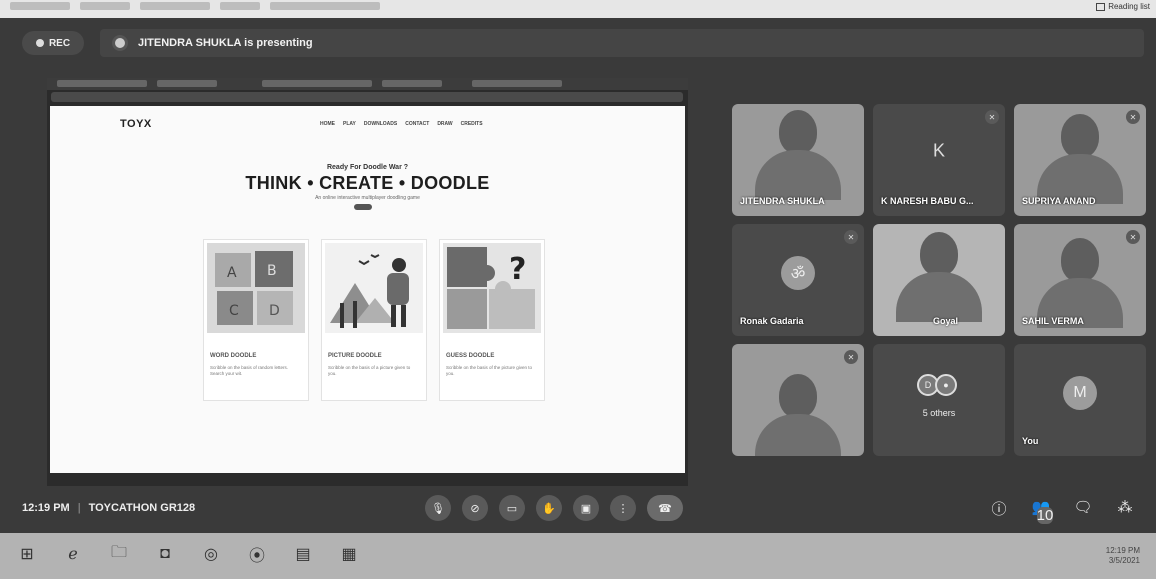  Describe the element at coordinates (1080, 280) in the screenshot. I see `participant-tile: ✕ SAHIL VERMA` at that location.